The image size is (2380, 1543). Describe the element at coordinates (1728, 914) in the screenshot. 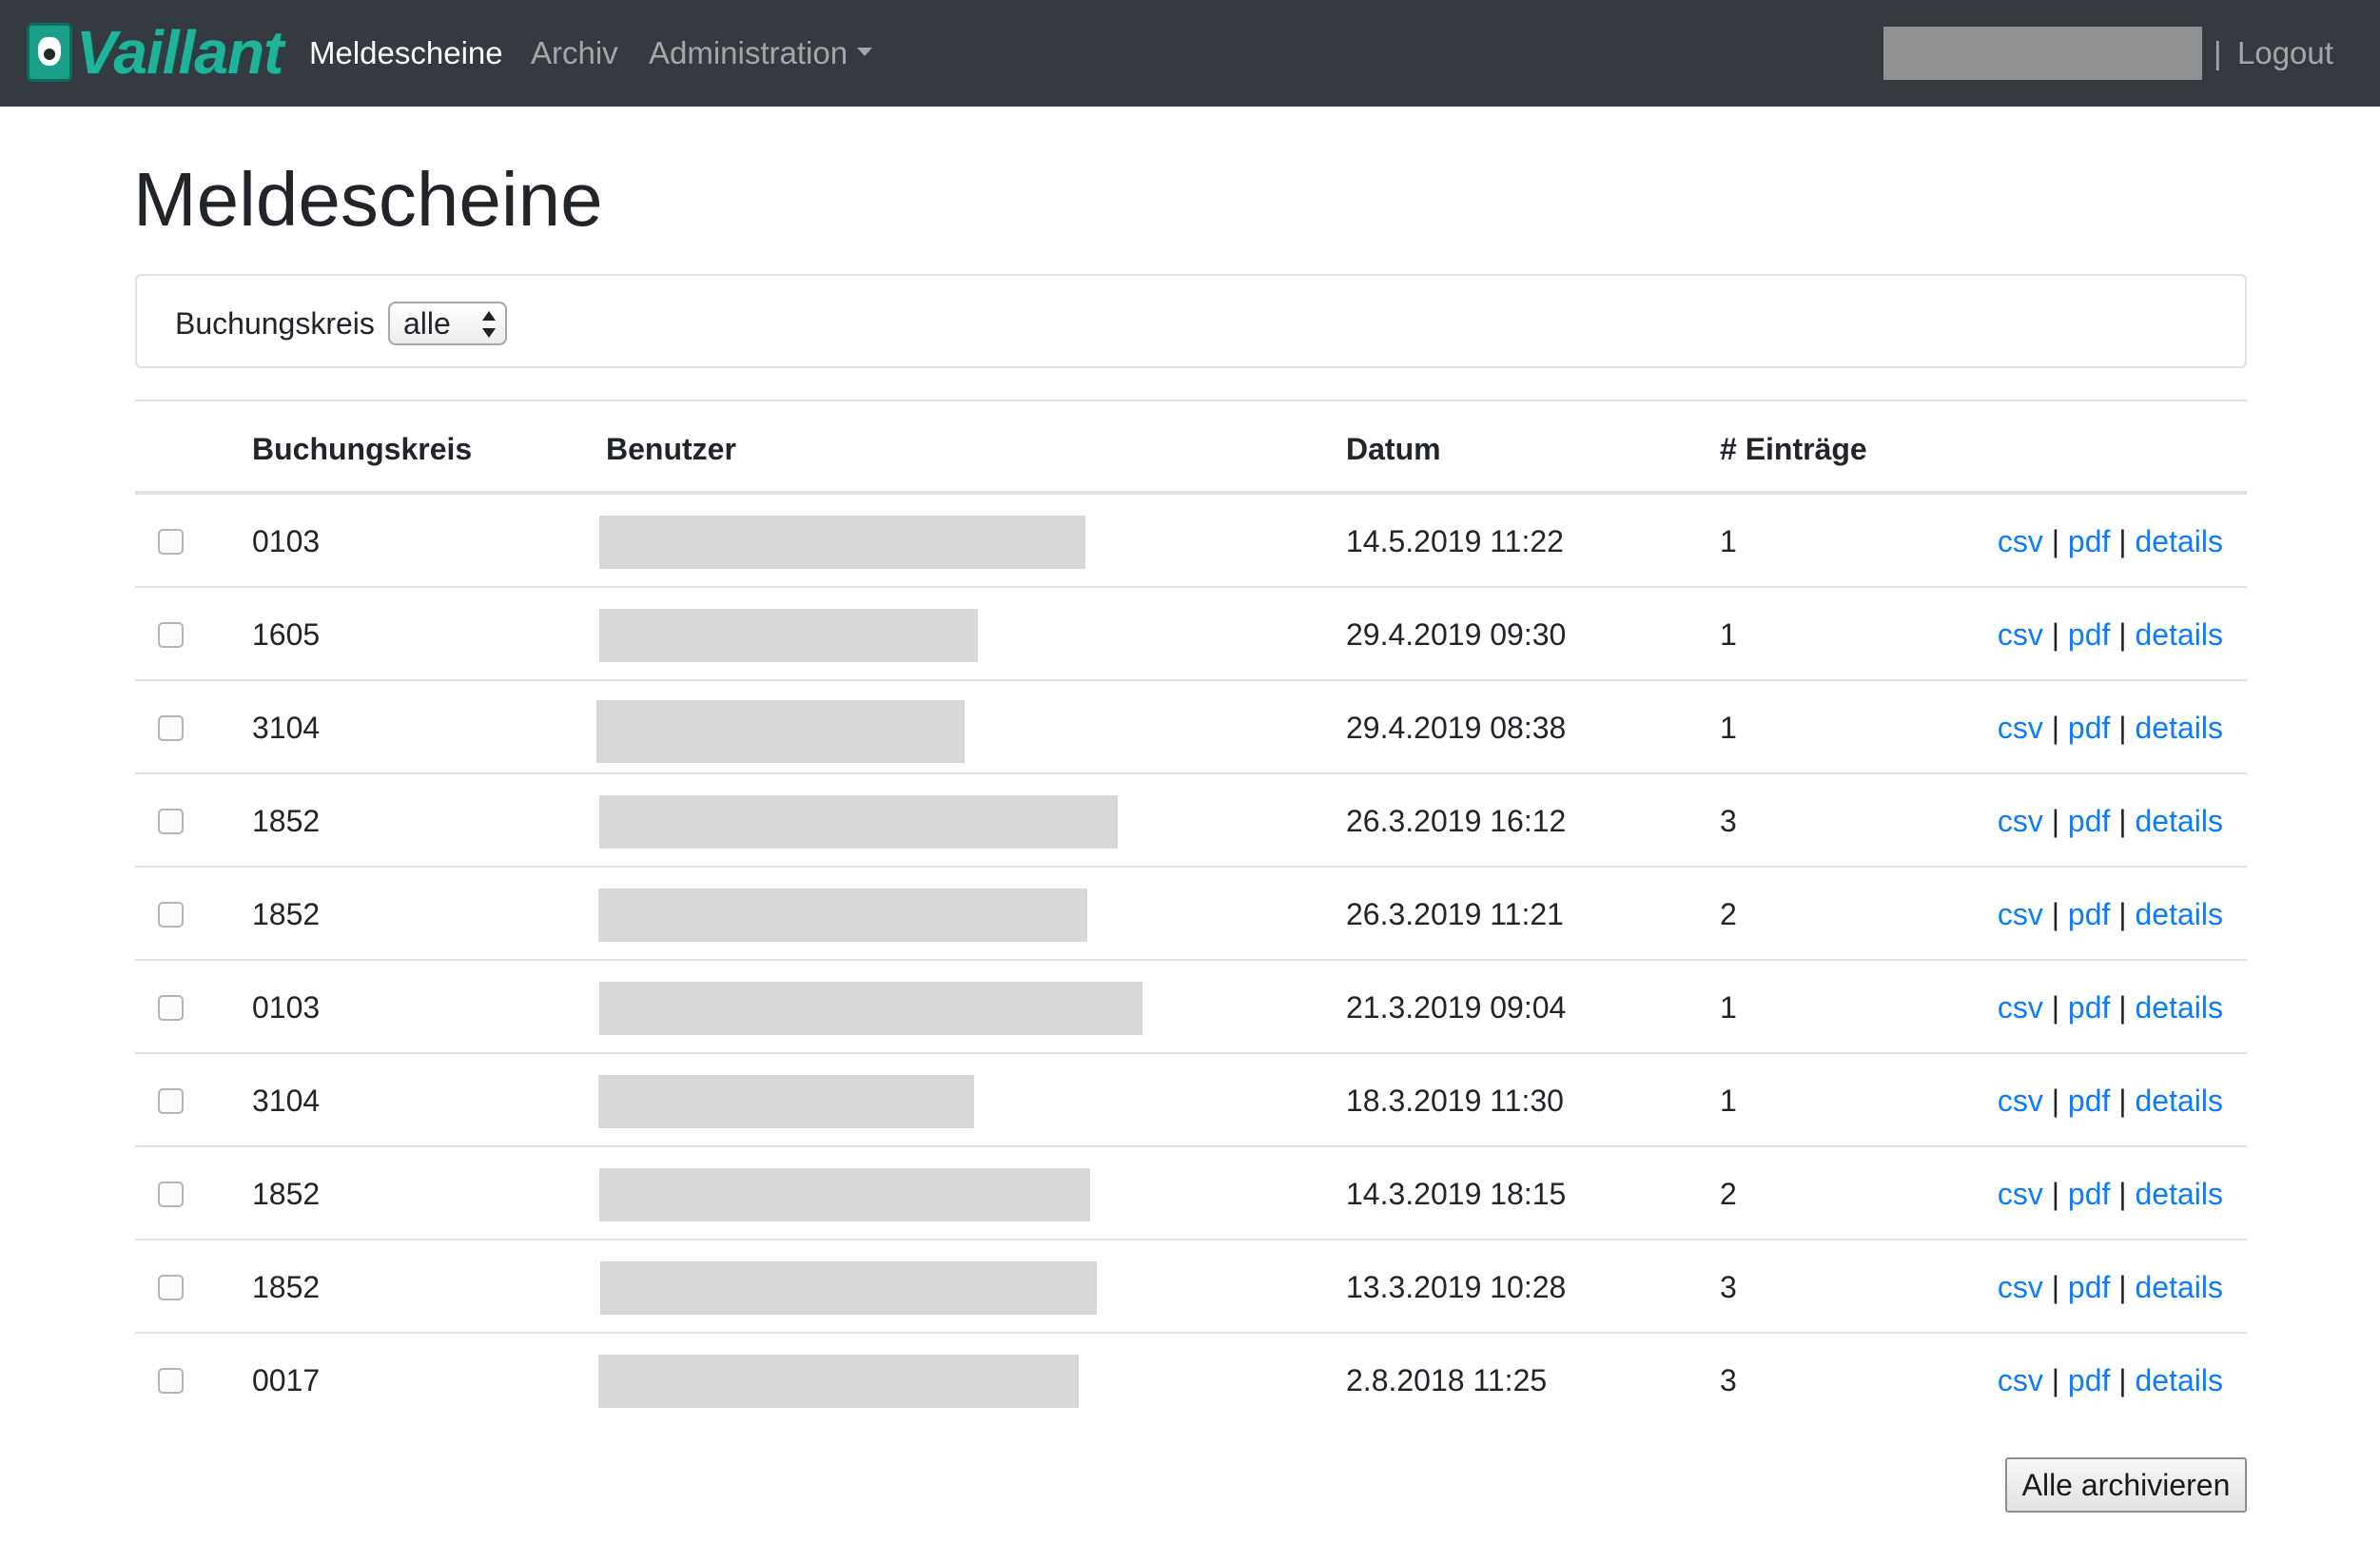

I see `cell-eintraege: 2` at that location.